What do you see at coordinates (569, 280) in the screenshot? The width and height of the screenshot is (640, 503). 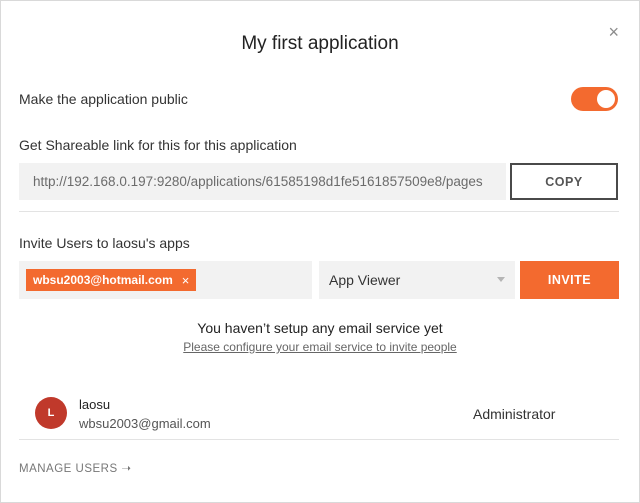 I see `invite-button: INVITE` at bounding box center [569, 280].